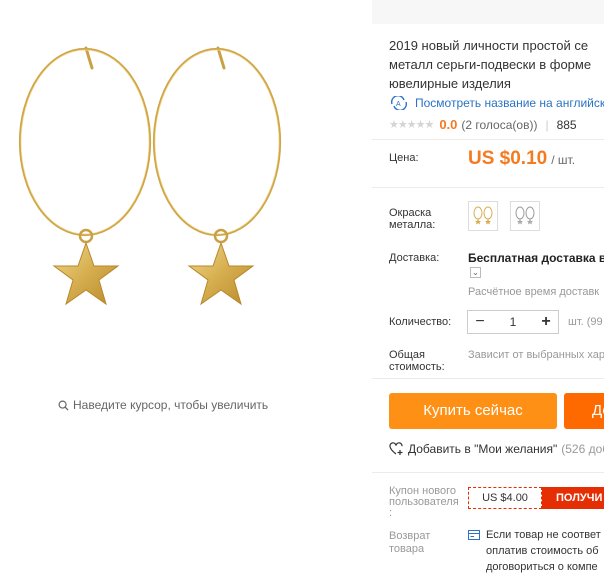 The image size is (604, 575). I want to click on color-swatch-silver, so click(525, 216).